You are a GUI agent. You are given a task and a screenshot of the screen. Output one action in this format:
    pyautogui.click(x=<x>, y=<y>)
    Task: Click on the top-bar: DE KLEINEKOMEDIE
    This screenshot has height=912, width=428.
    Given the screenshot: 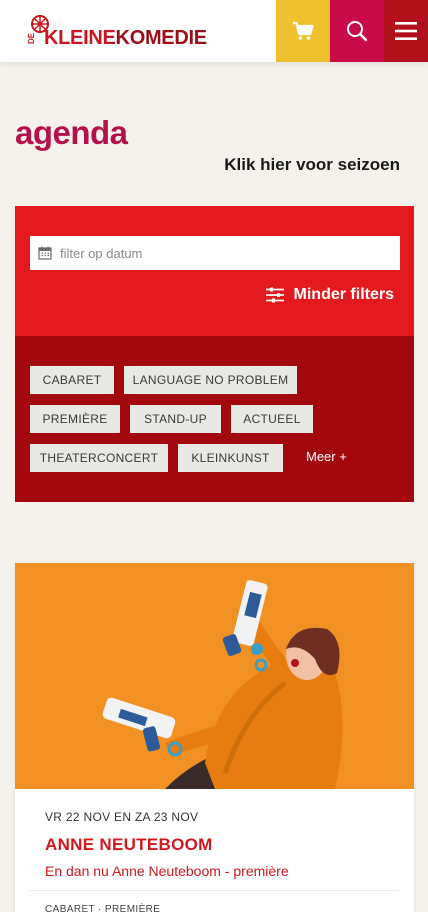 What is the action you would take?
    pyautogui.click(x=214, y=31)
    